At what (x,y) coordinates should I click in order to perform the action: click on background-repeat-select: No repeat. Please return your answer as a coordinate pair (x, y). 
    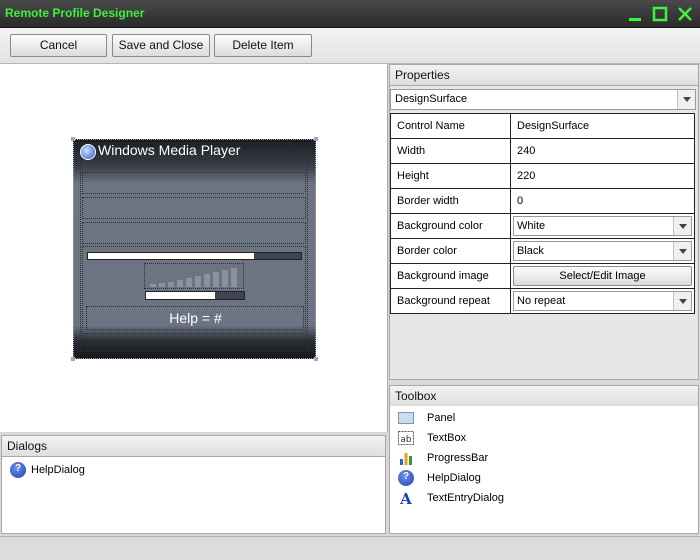
    Looking at the image, I should click on (602, 301).